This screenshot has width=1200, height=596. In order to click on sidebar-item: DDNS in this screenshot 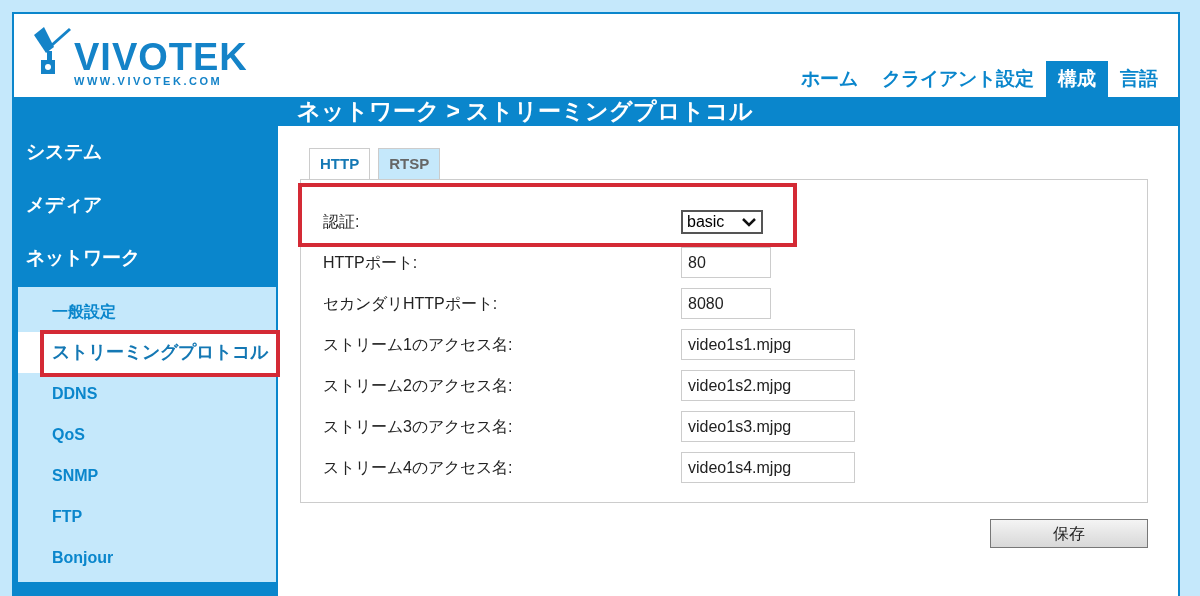, I will do `click(147, 393)`.